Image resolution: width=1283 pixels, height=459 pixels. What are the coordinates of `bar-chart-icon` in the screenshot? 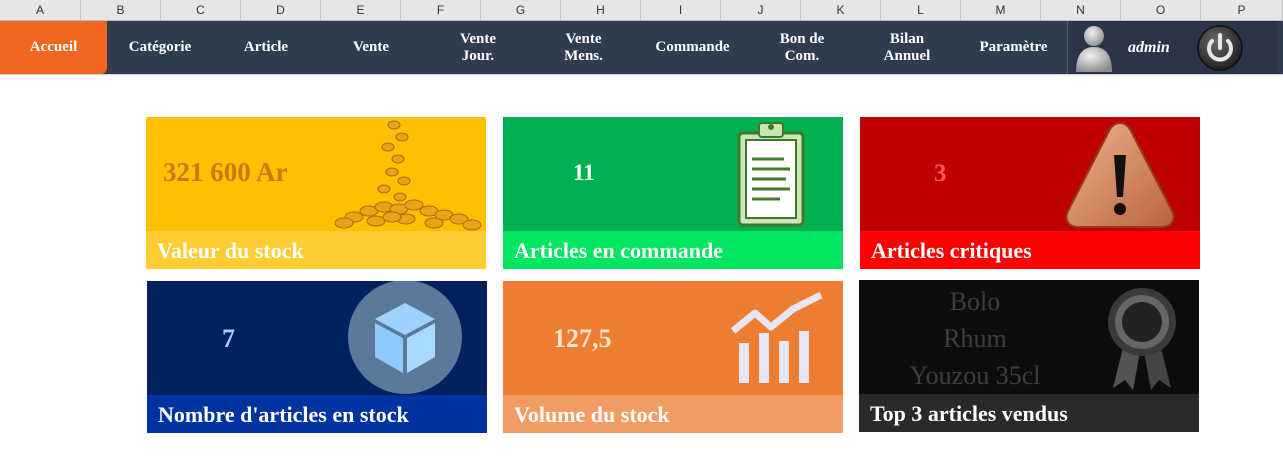 It's located at (776, 337).